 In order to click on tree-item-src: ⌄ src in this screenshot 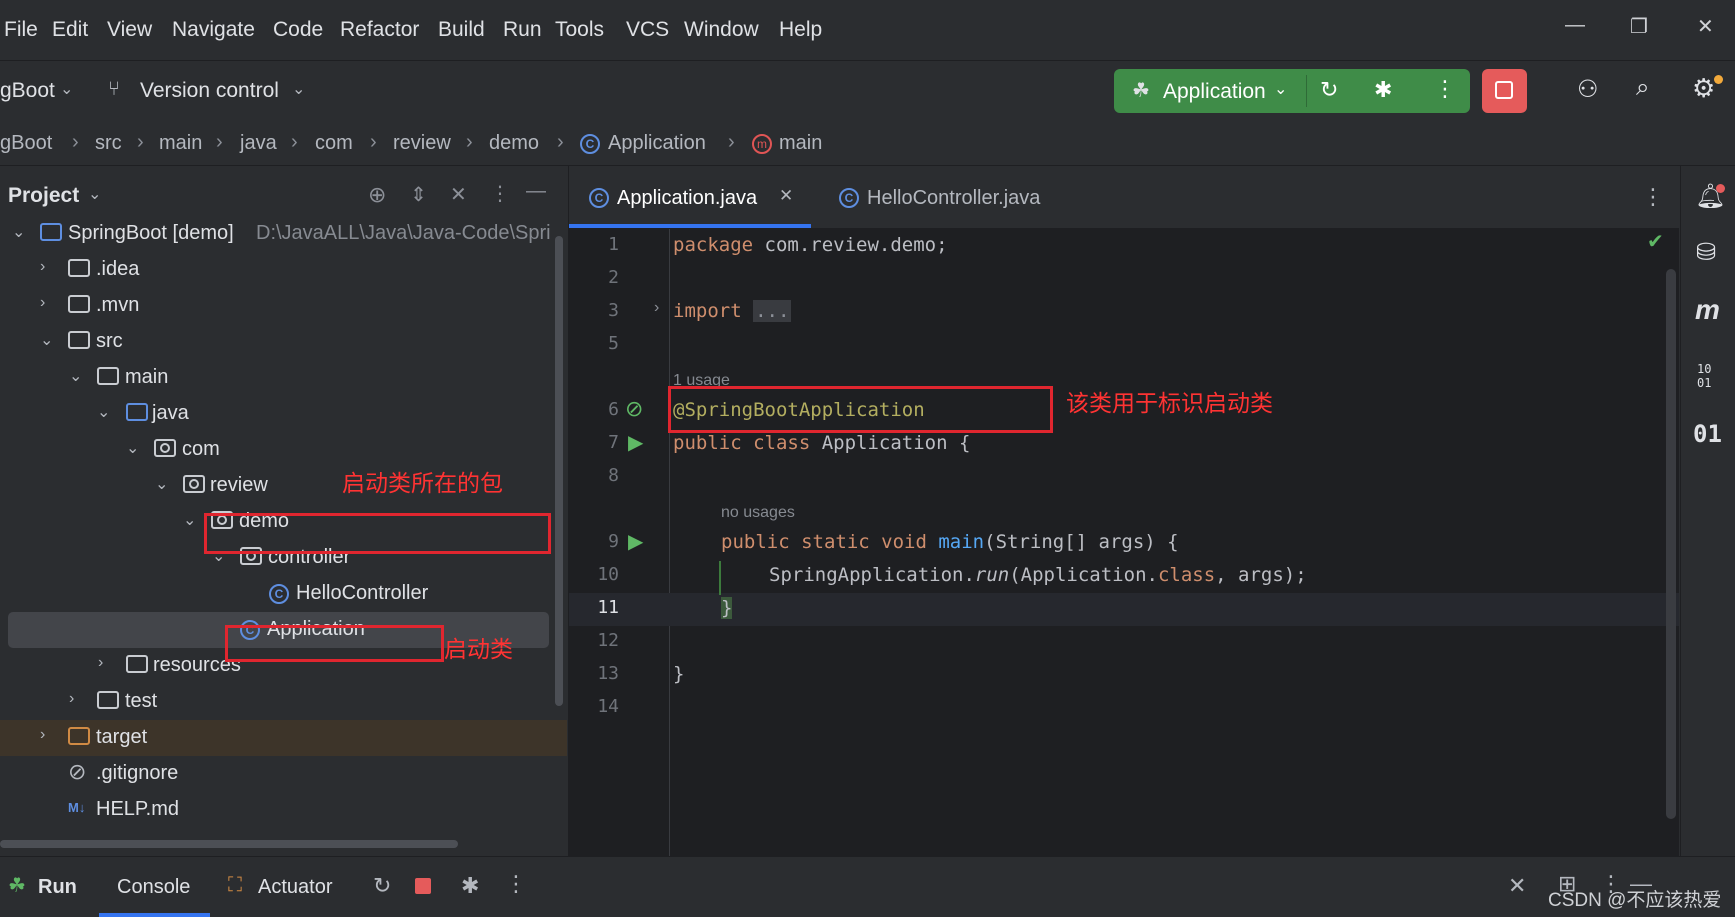, I will do `click(280, 342)`.